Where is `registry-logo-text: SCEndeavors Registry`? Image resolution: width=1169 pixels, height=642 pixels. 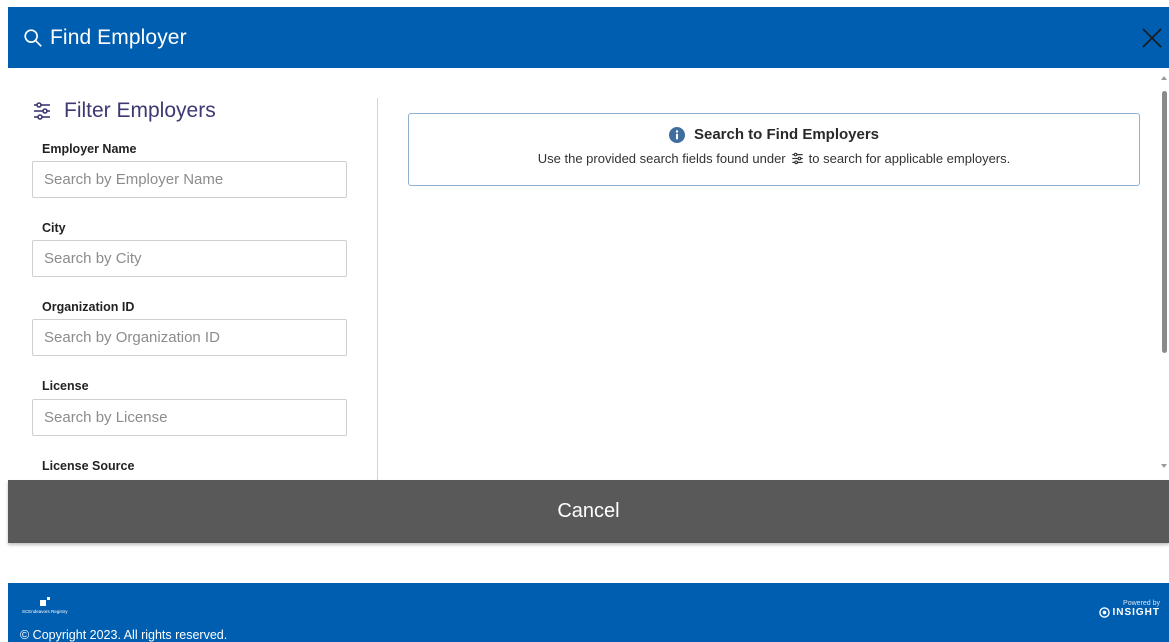
registry-logo-text: SCEndeavors Registry is located at coordinates (45, 611).